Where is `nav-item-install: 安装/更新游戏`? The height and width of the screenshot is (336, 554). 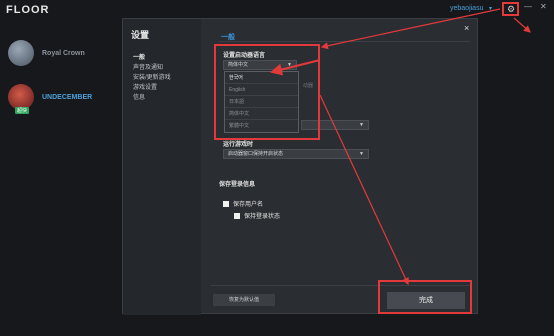 nav-item-install: 安装/更新游戏 is located at coordinates (152, 78).